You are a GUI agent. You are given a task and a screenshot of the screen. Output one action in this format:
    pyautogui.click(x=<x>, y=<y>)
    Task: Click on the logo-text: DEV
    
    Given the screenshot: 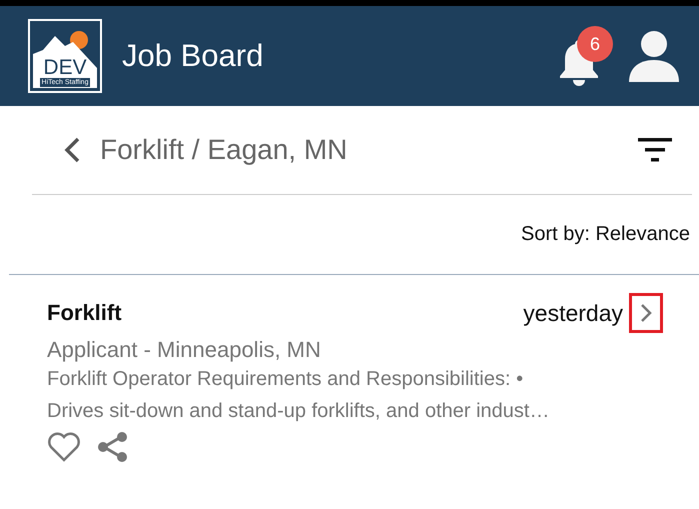 What is the action you would take?
    pyautogui.click(x=65, y=68)
    